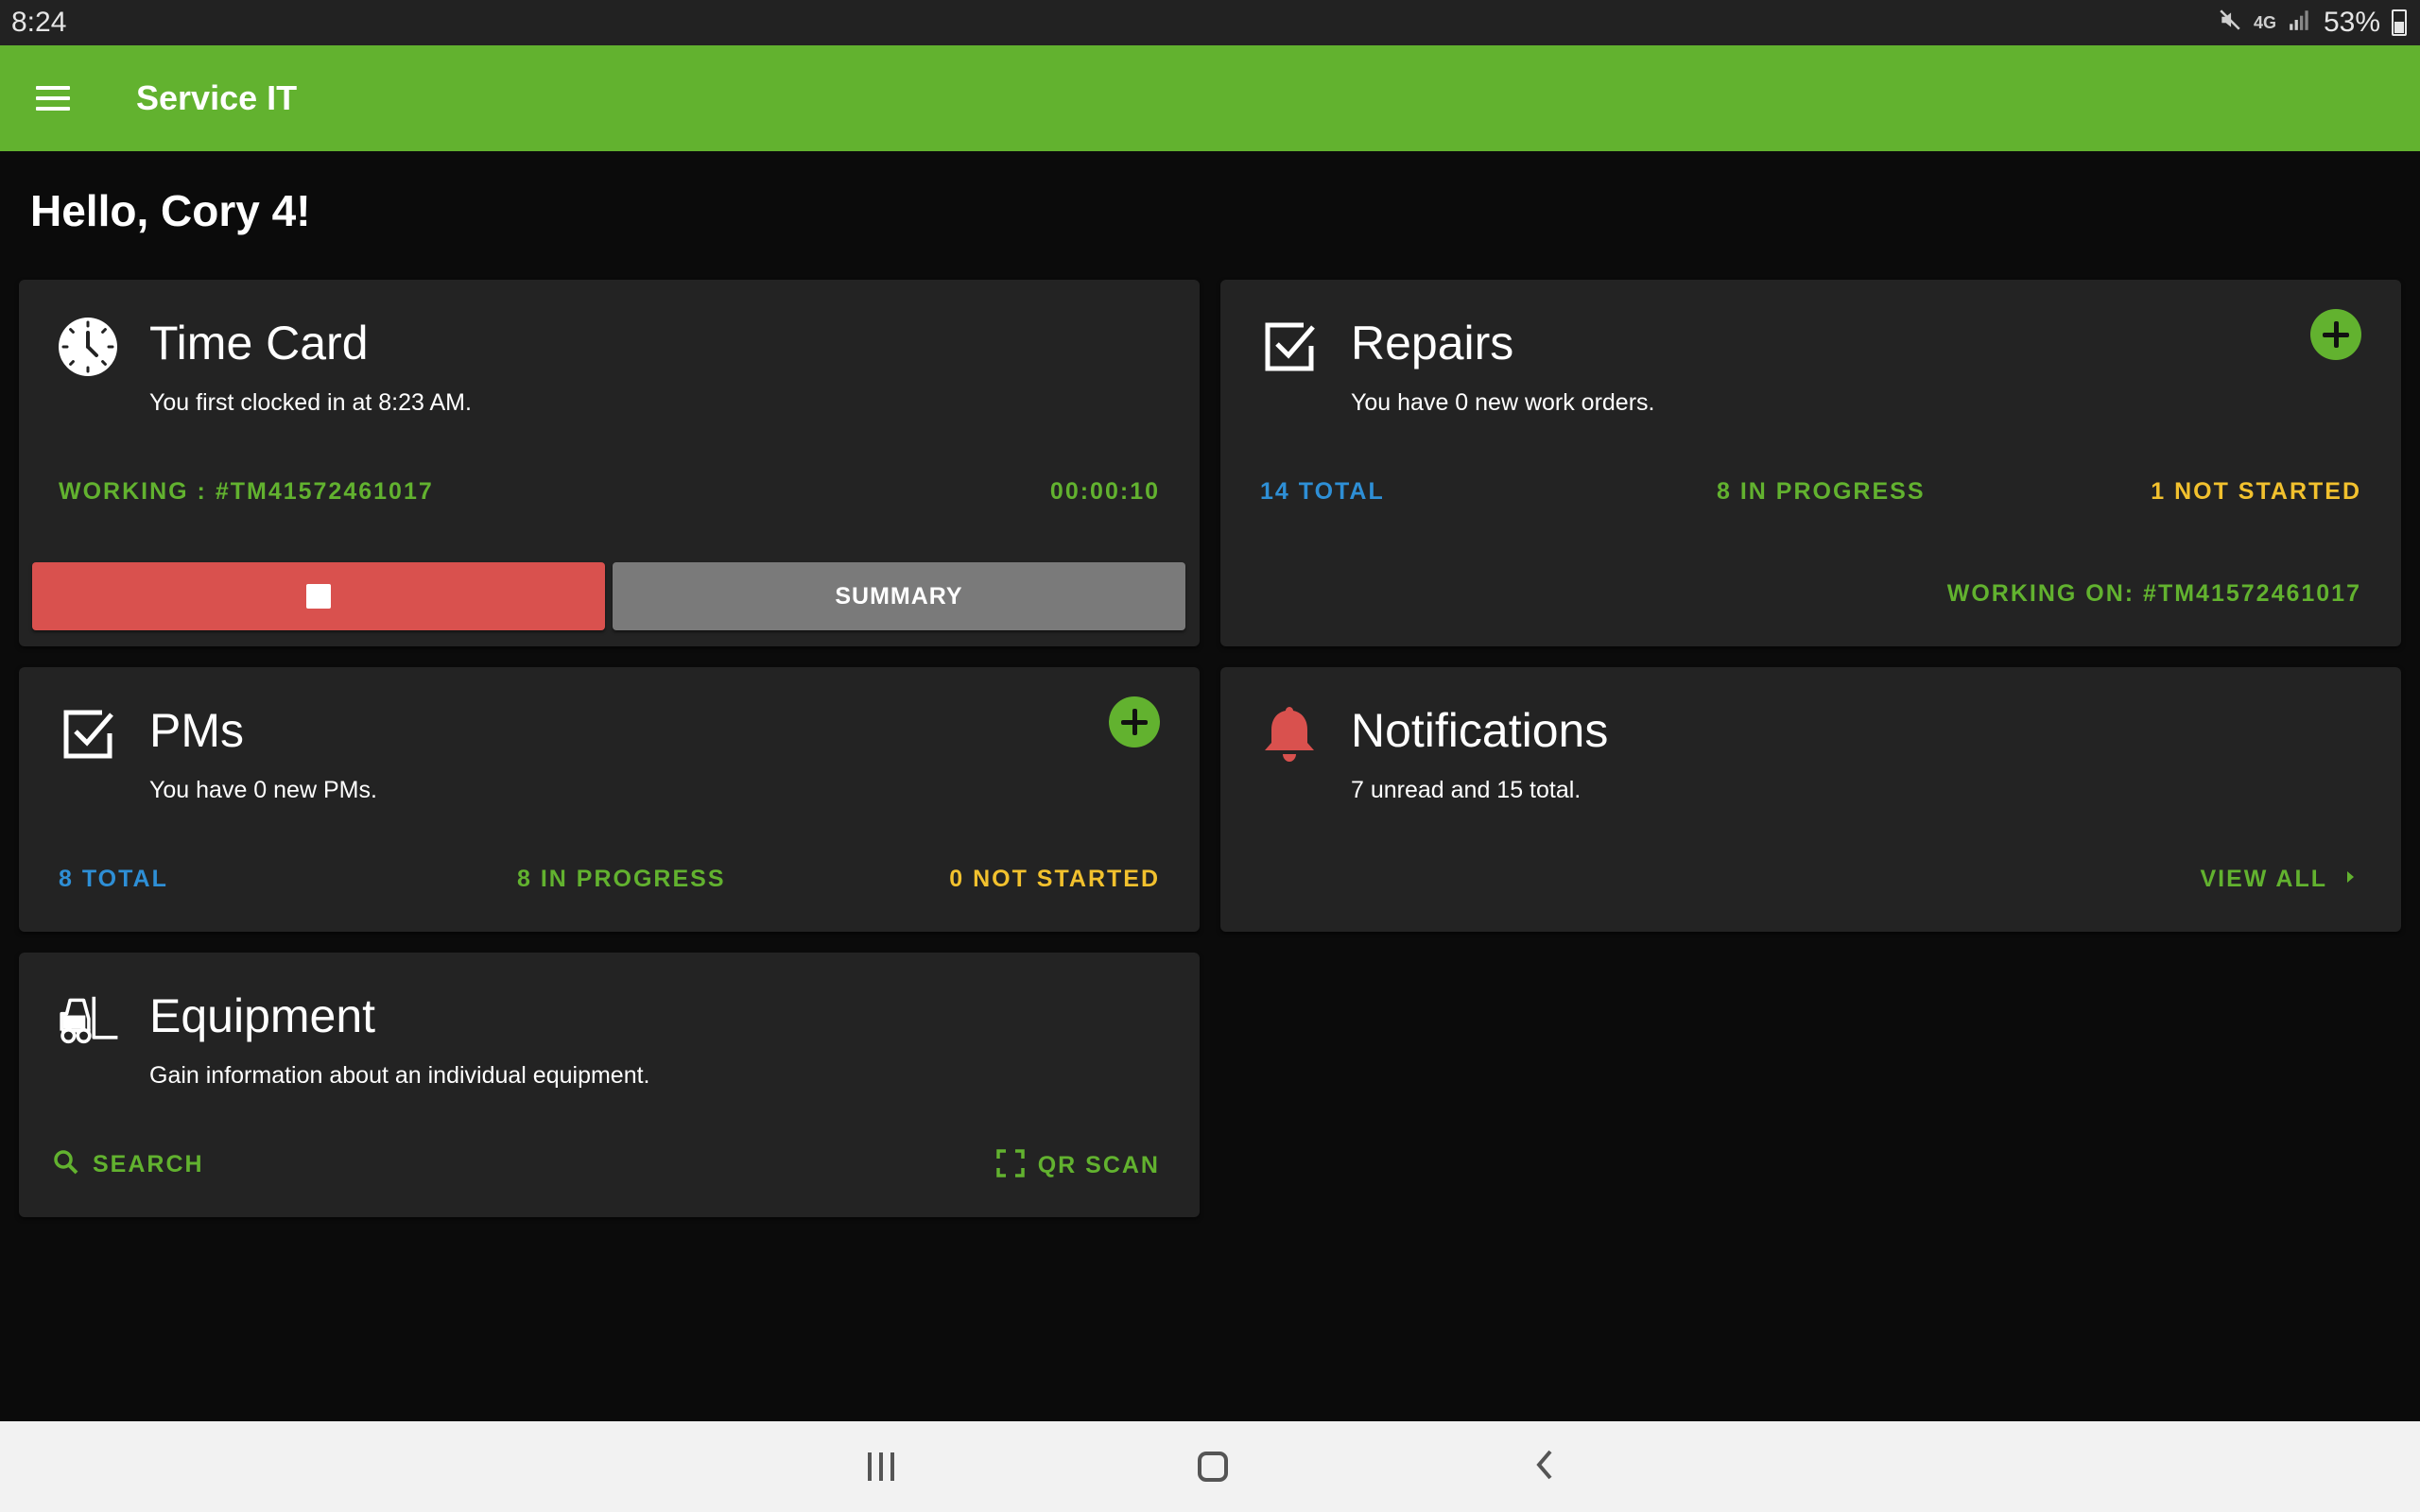  Describe the element at coordinates (113, 879) in the screenshot. I see `pms-total: 8 TOTAL` at that location.